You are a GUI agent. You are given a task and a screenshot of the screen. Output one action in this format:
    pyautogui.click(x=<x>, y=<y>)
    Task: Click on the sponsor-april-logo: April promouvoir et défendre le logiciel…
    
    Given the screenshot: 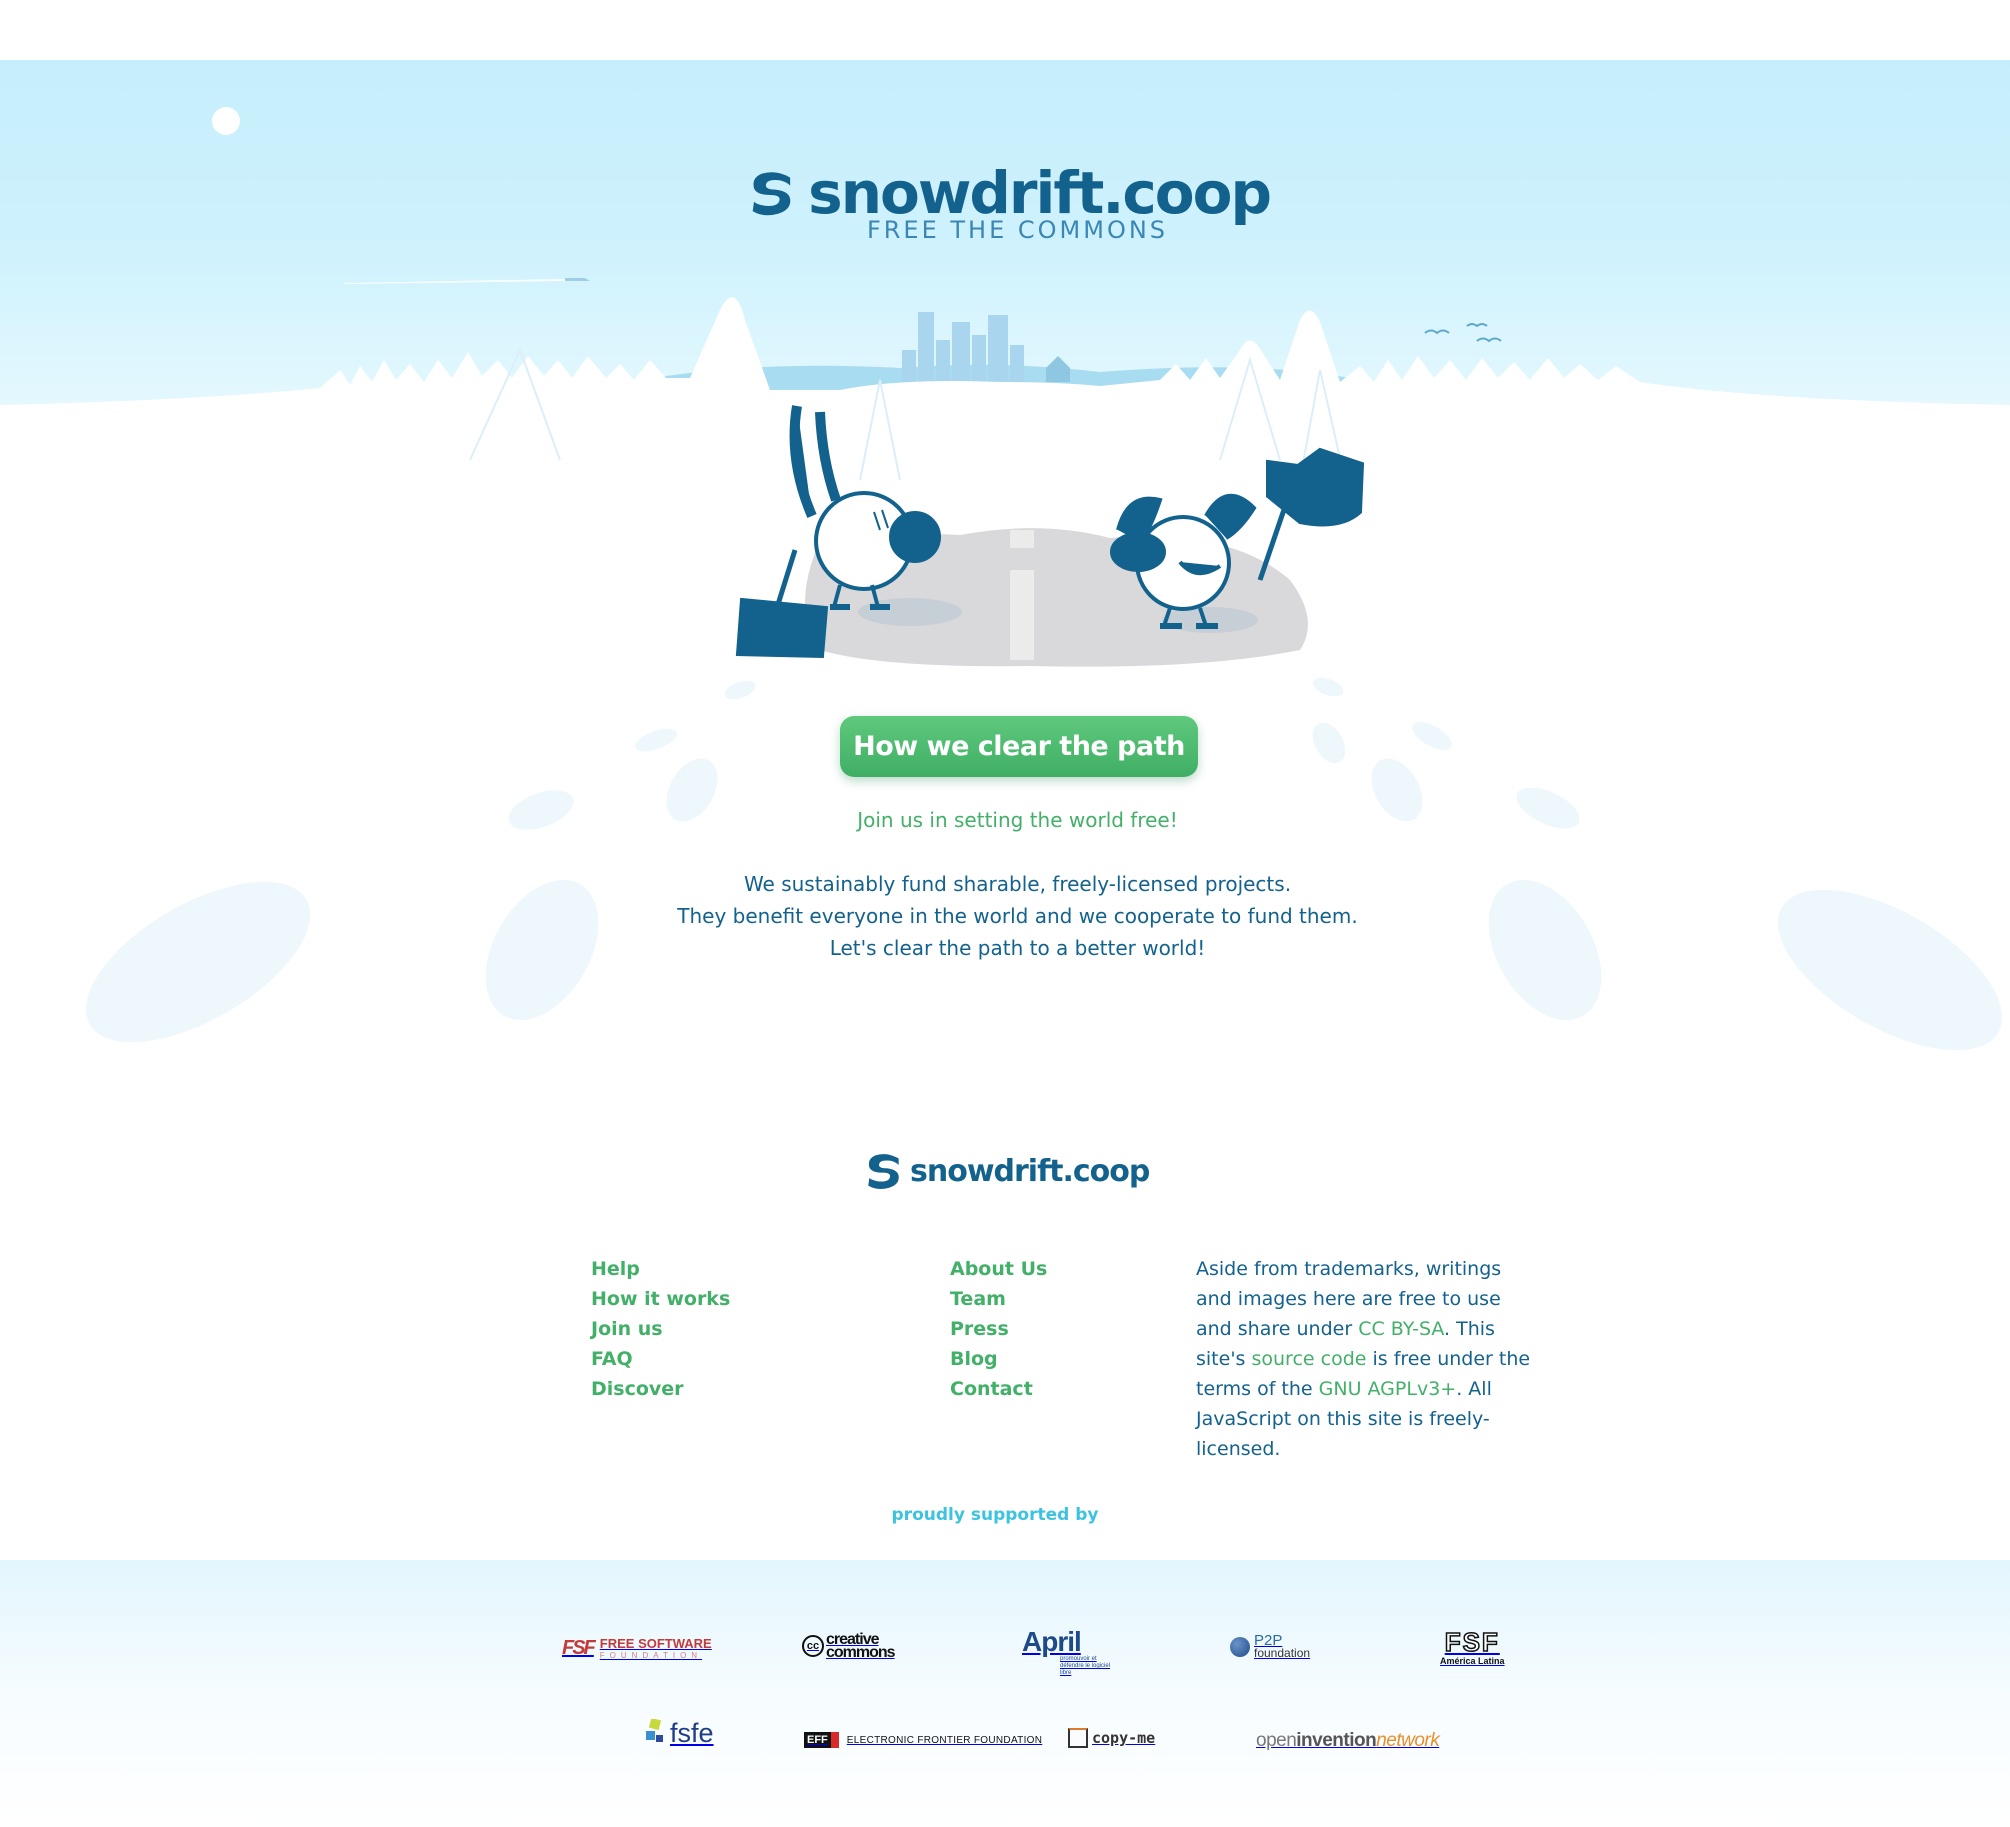 What is the action you would take?
    pyautogui.click(x=1071, y=1652)
    